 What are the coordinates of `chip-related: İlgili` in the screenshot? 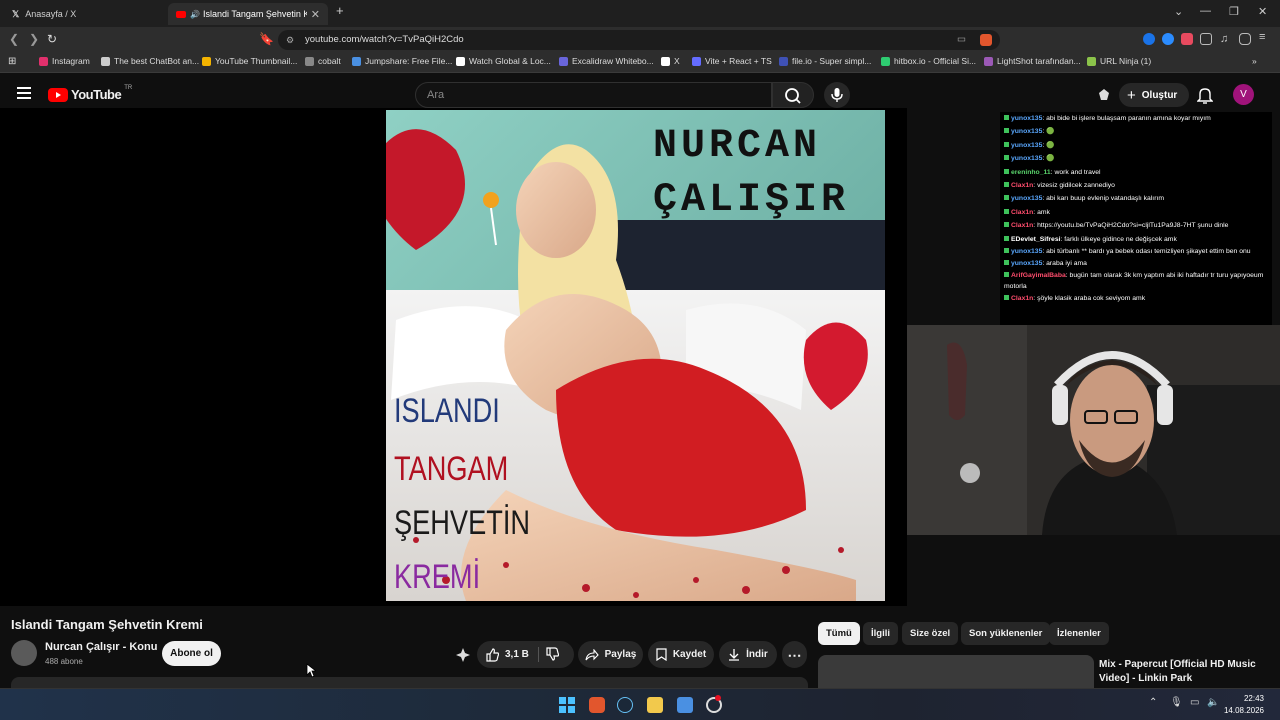 It's located at (880, 633).